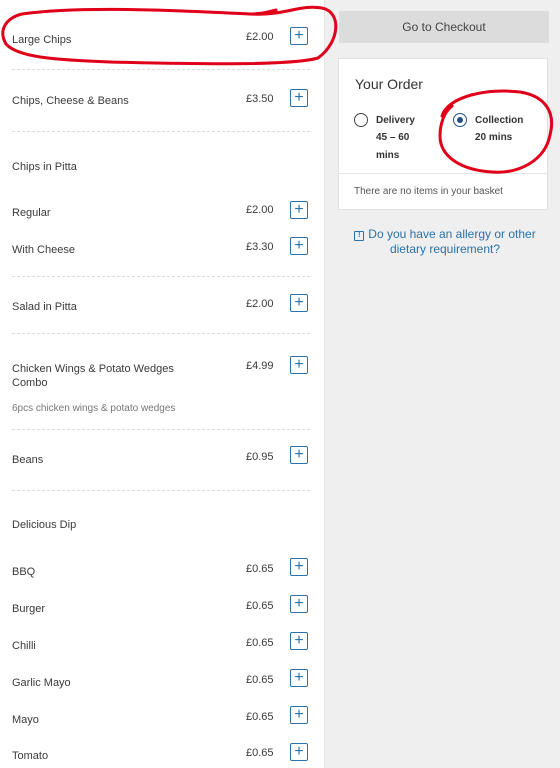 Image resolution: width=560 pixels, height=768 pixels. I want to click on item-name: Chips, Cheese & Beans, so click(70, 101).